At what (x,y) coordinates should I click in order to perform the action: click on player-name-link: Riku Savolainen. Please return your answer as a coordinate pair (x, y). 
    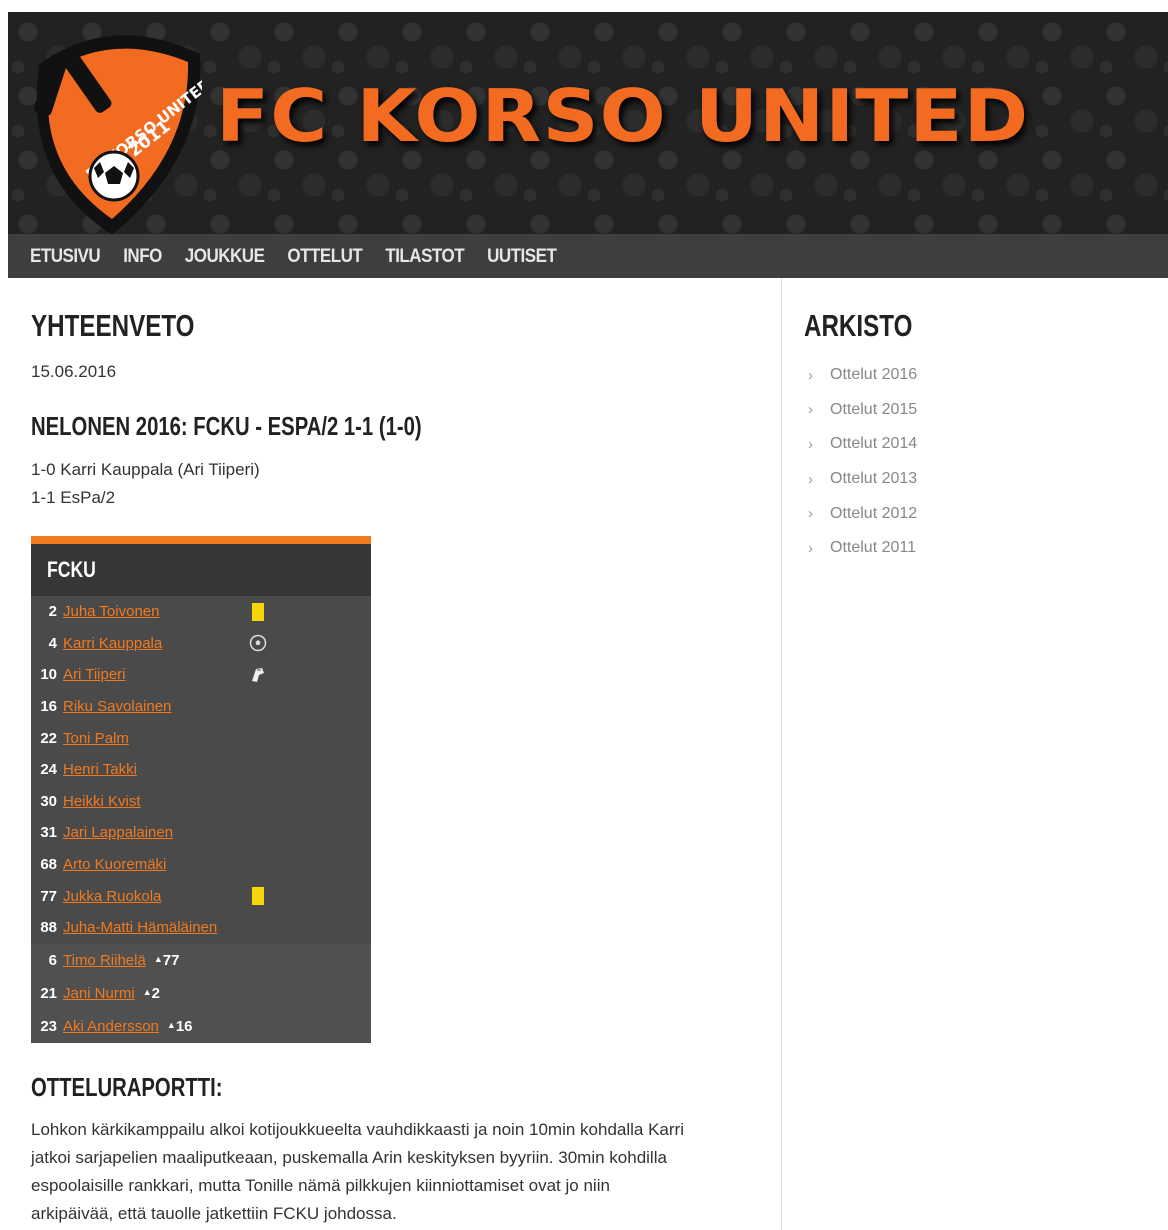
    Looking at the image, I should click on (153, 706).